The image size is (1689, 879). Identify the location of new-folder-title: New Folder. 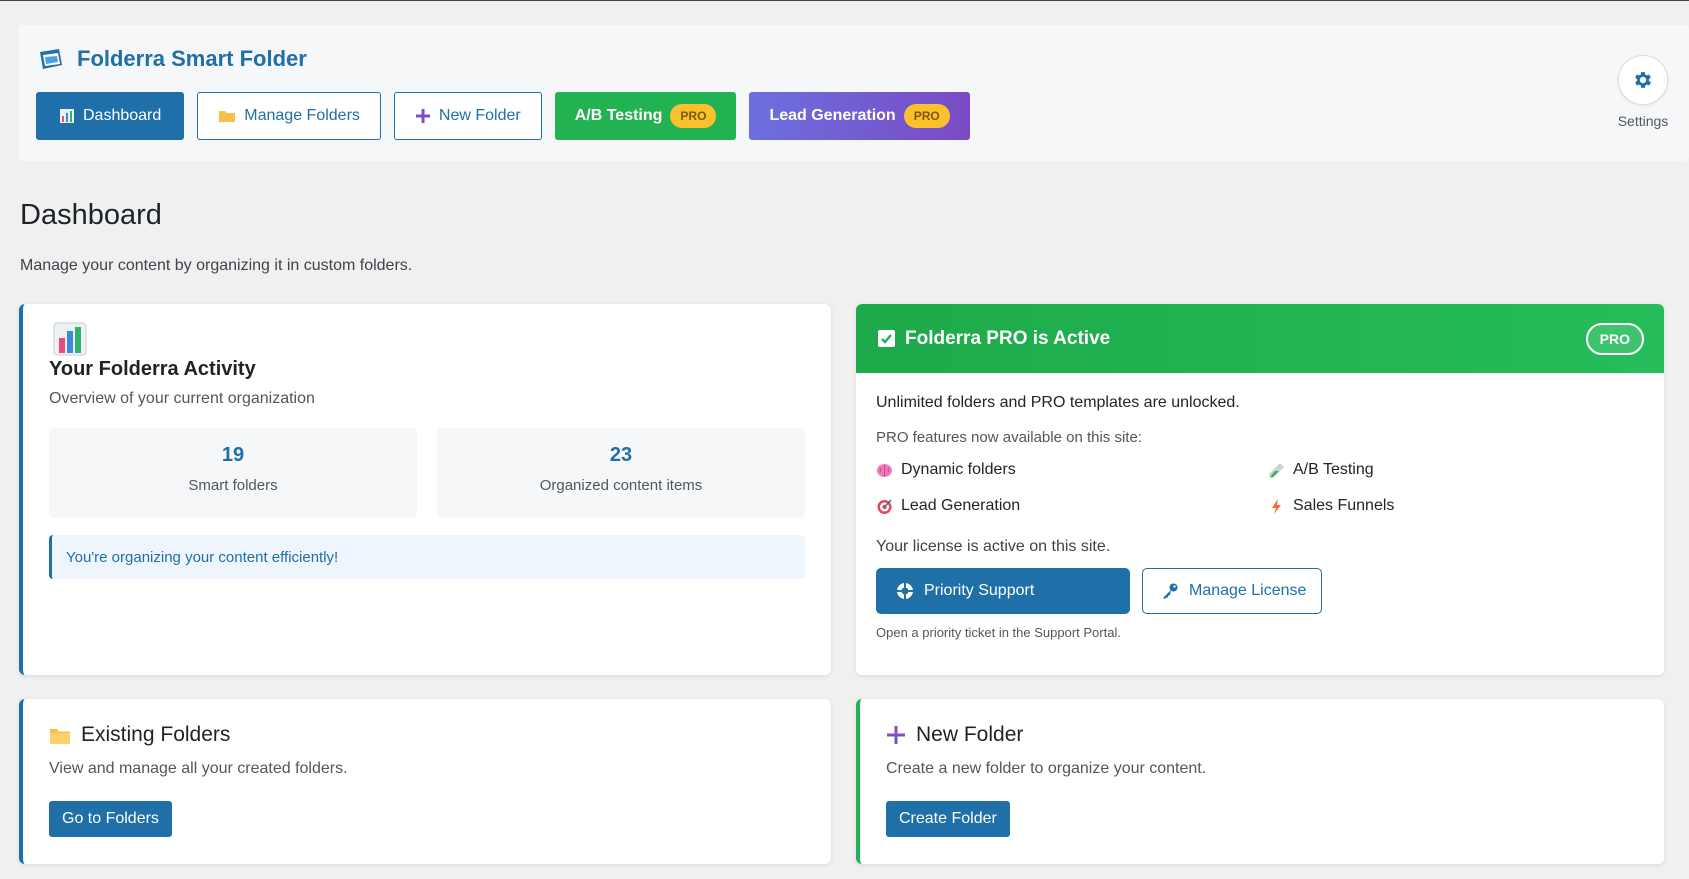
(970, 734).